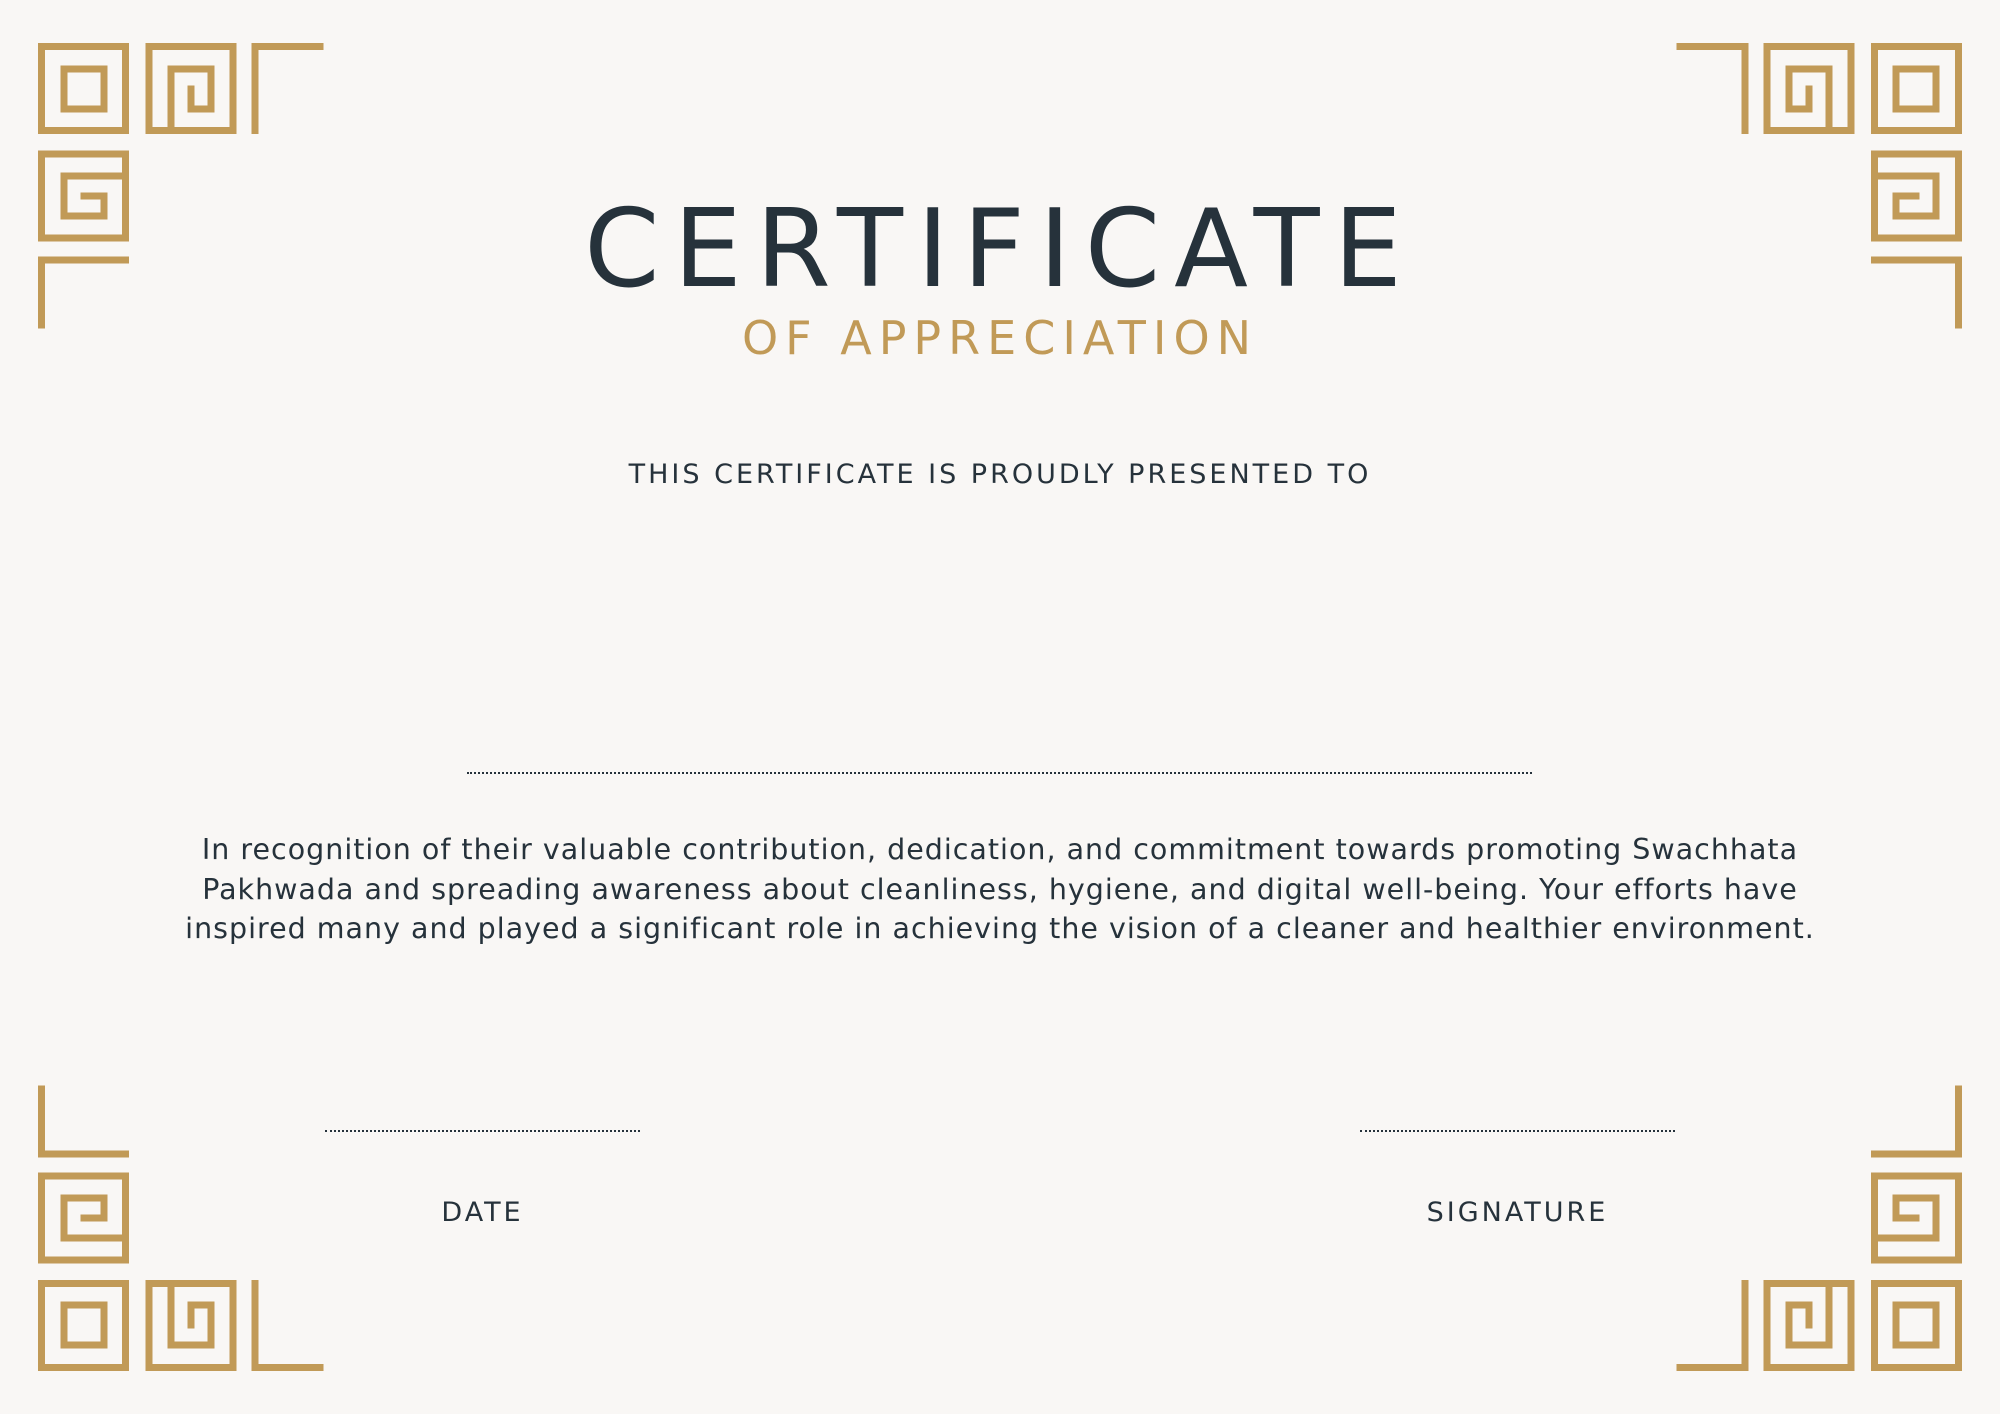  What do you see at coordinates (1000, 249) in the screenshot?
I see `certificate-title: CERTIFICATE` at bounding box center [1000, 249].